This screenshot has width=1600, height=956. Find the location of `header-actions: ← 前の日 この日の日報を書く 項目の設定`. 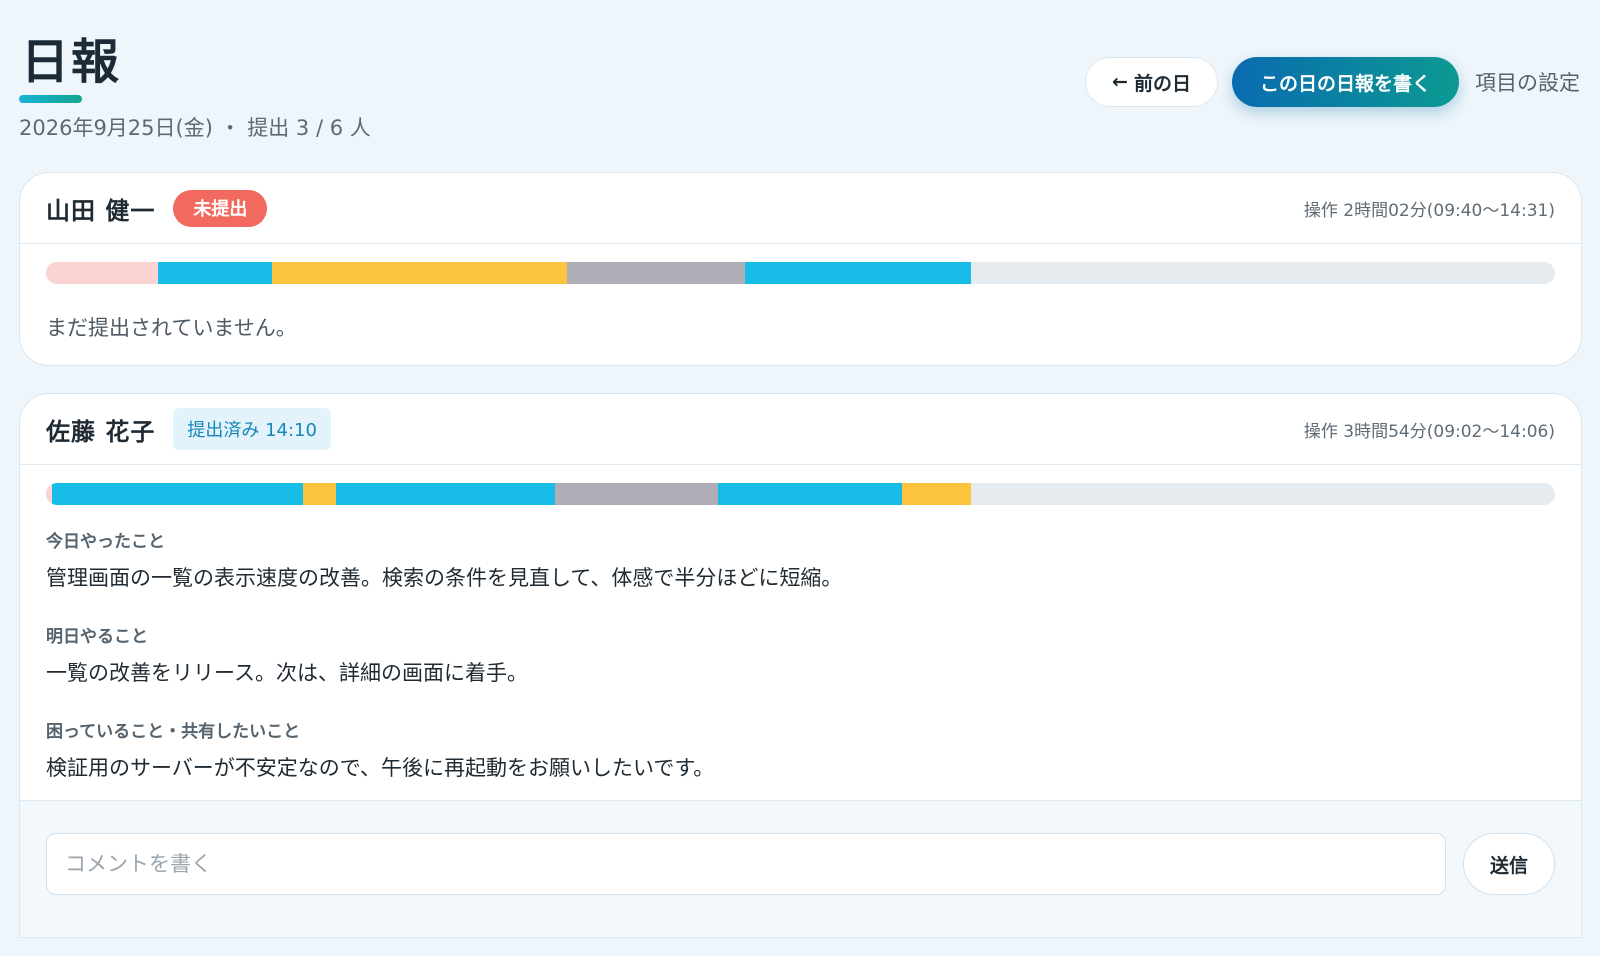

header-actions: ← 前の日 この日の日報を書く 項目の設定 is located at coordinates (1333, 82).